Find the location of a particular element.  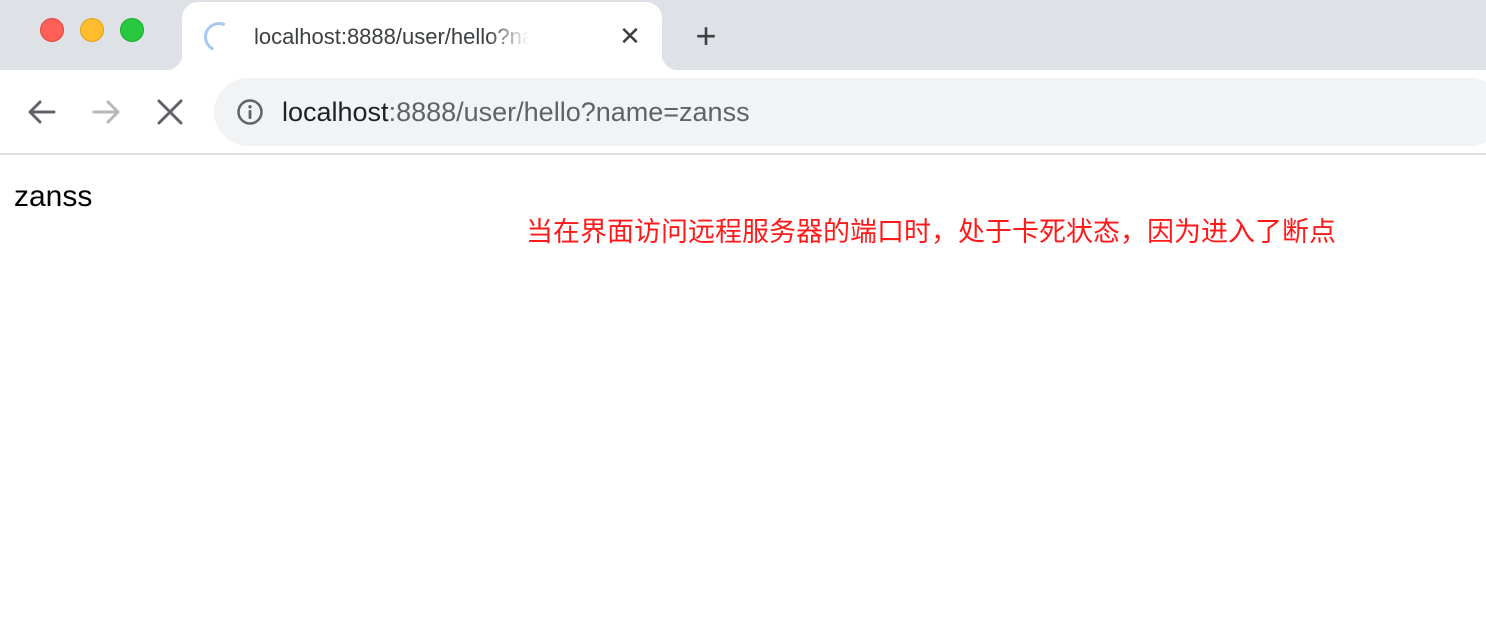

url-path: :8888/user/hello?name=zanss is located at coordinates (569, 112).